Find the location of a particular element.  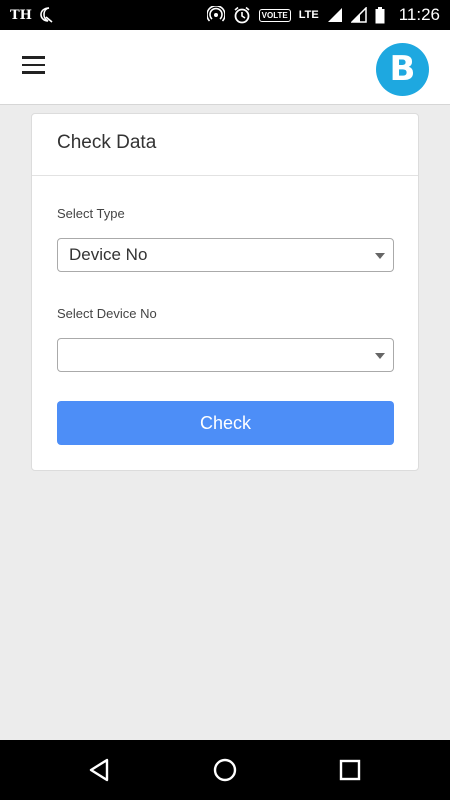

home-circle-icon is located at coordinates (225, 770).